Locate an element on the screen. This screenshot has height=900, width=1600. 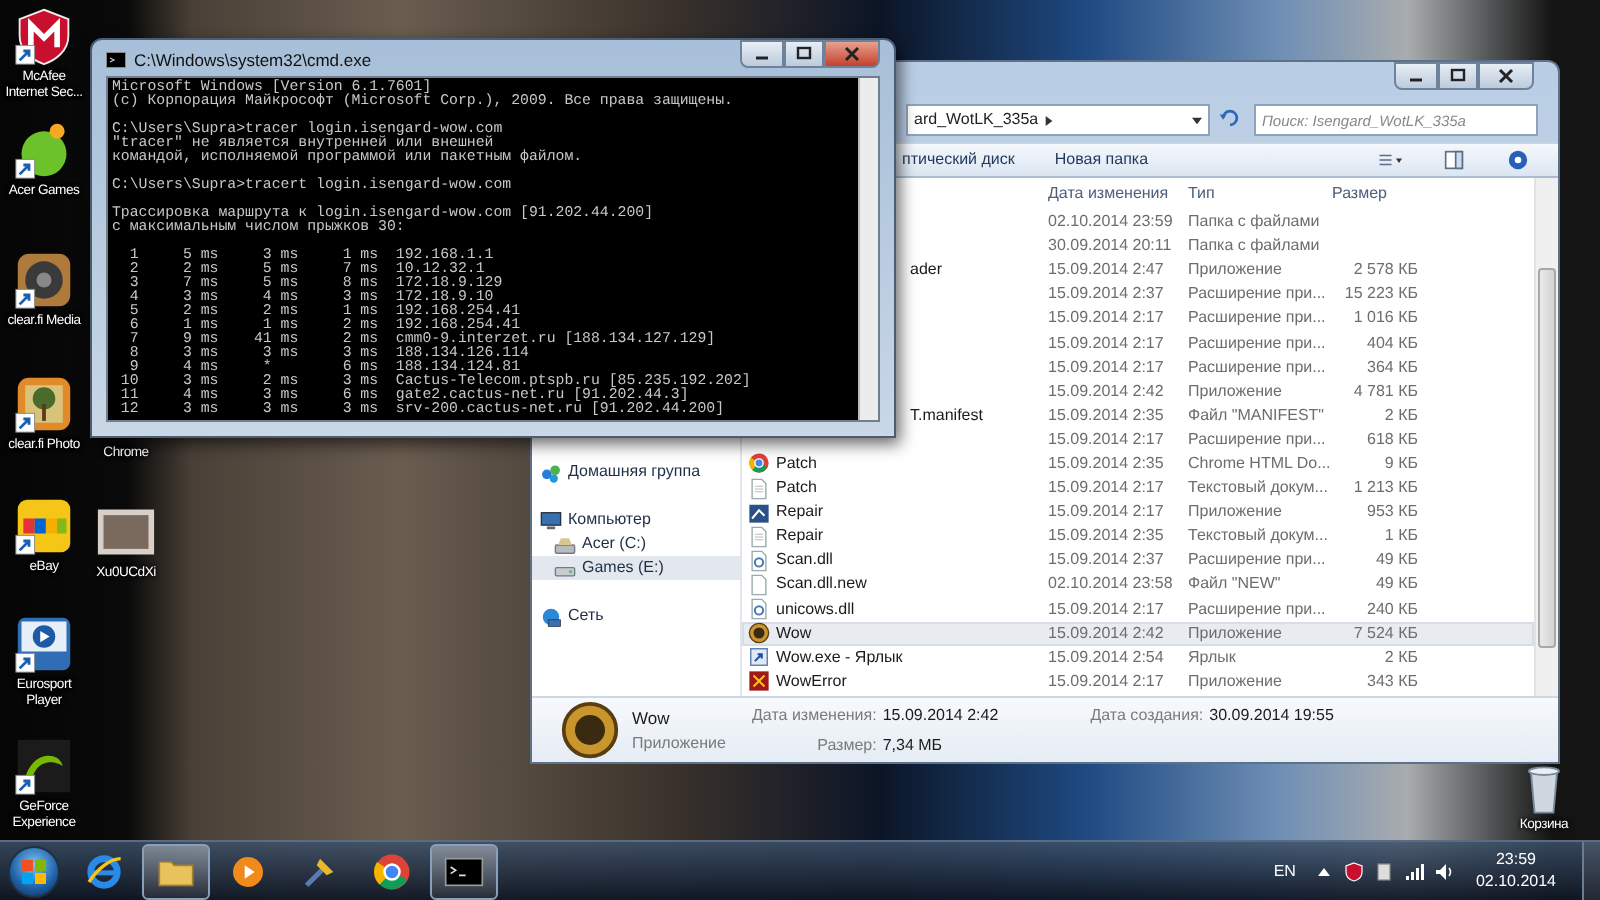
size-cell-text: 4 781 КБ is located at coordinates (1385, 391).